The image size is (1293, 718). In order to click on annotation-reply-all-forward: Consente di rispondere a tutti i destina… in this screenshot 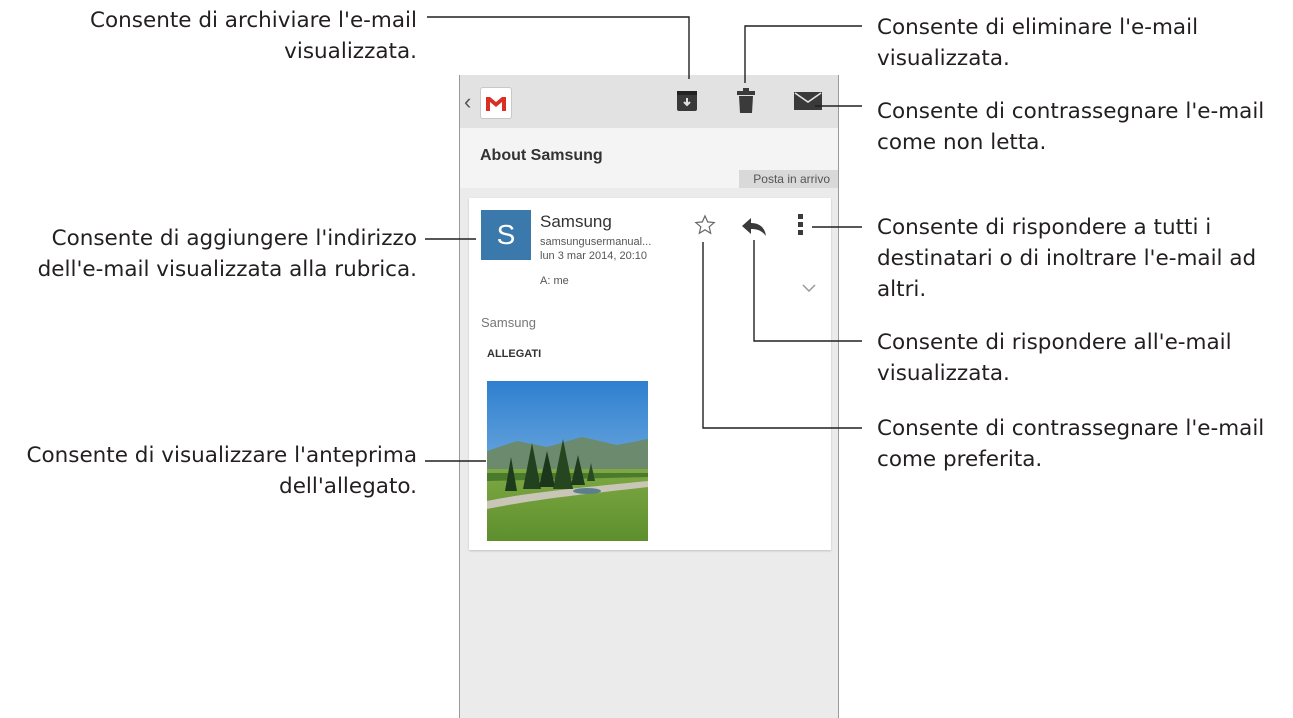, I will do `click(1067, 258)`.